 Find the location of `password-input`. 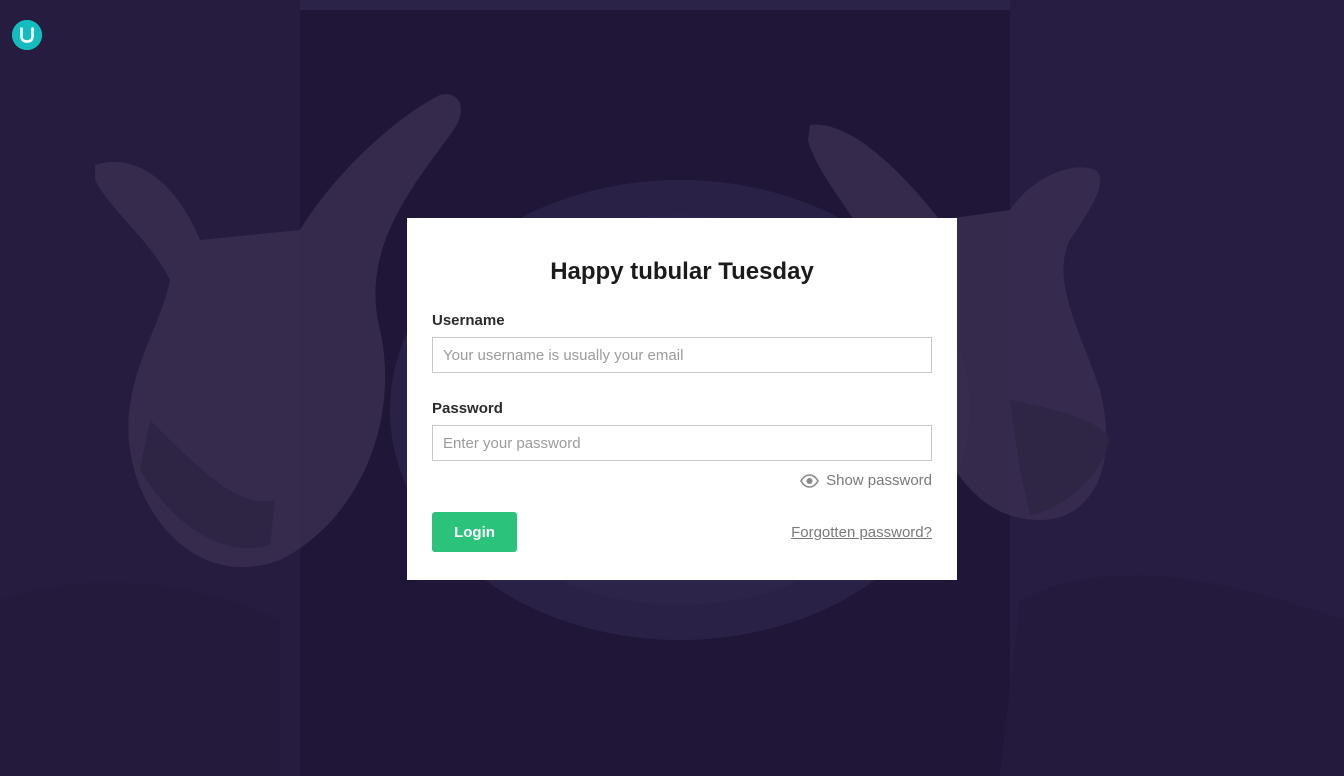

password-input is located at coordinates (682, 443).